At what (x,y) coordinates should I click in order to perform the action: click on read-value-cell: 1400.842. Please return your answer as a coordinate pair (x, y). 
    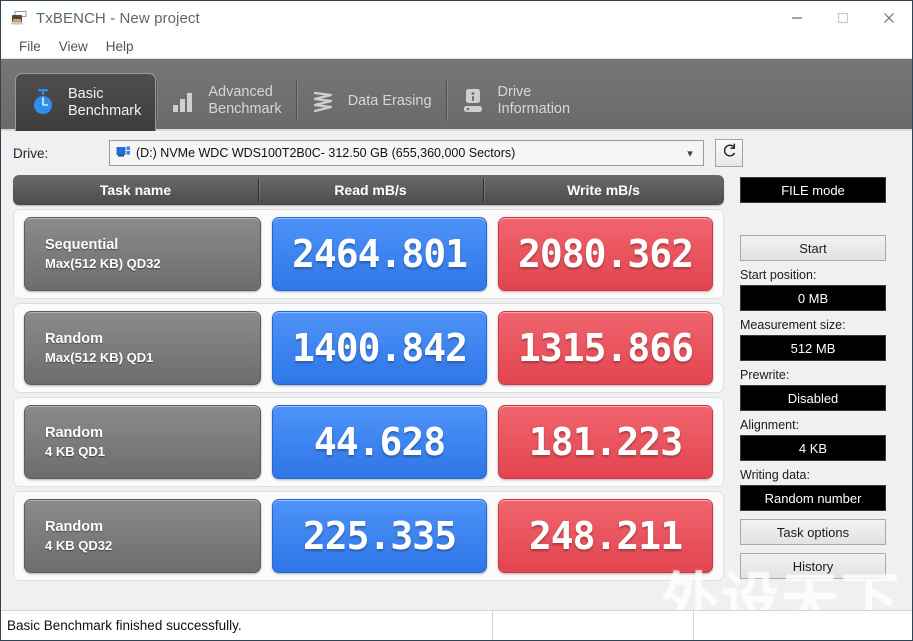
    Looking at the image, I should click on (379, 348).